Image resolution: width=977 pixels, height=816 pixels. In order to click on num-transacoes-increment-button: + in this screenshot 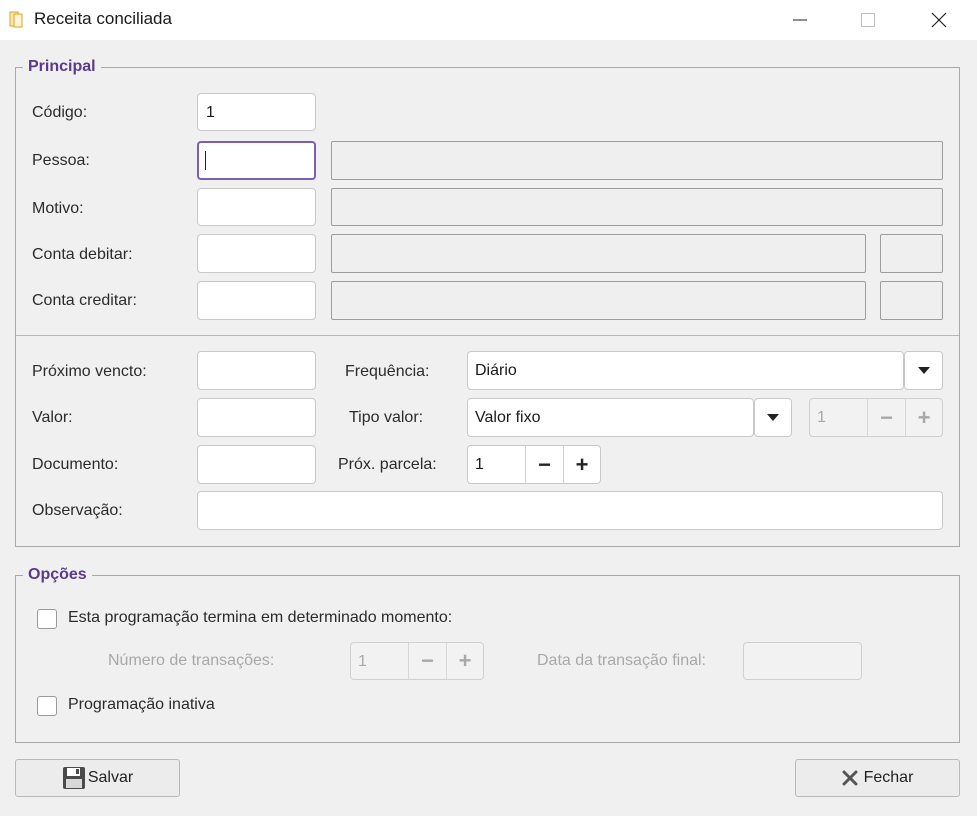, I will do `click(465, 661)`.